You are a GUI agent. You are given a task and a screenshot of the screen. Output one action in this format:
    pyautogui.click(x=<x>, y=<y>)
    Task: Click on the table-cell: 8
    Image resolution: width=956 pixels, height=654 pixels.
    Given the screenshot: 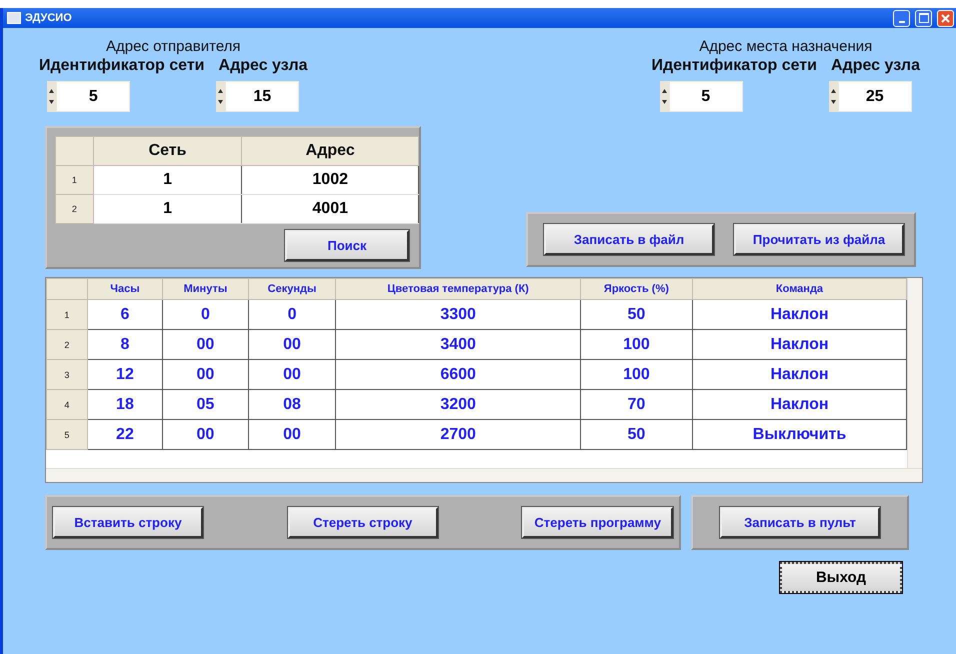 What is the action you would take?
    pyautogui.click(x=125, y=345)
    